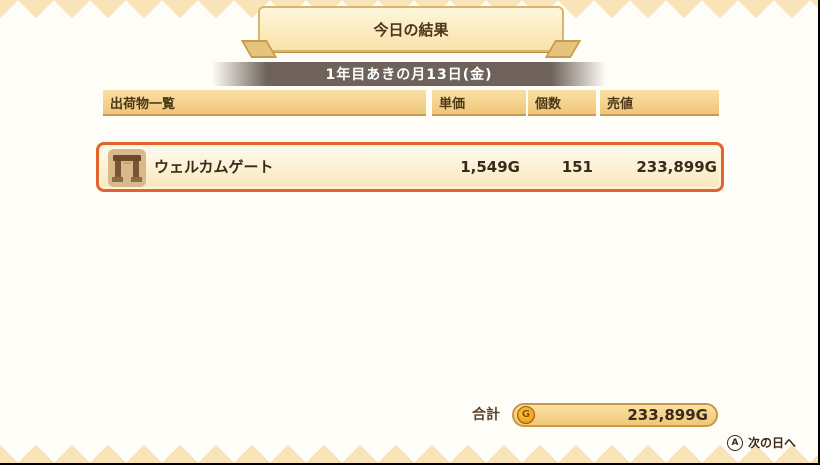  Describe the element at coordinates (676, 167) in the screenshot. I see `item-sales: 233,899G` at that location.